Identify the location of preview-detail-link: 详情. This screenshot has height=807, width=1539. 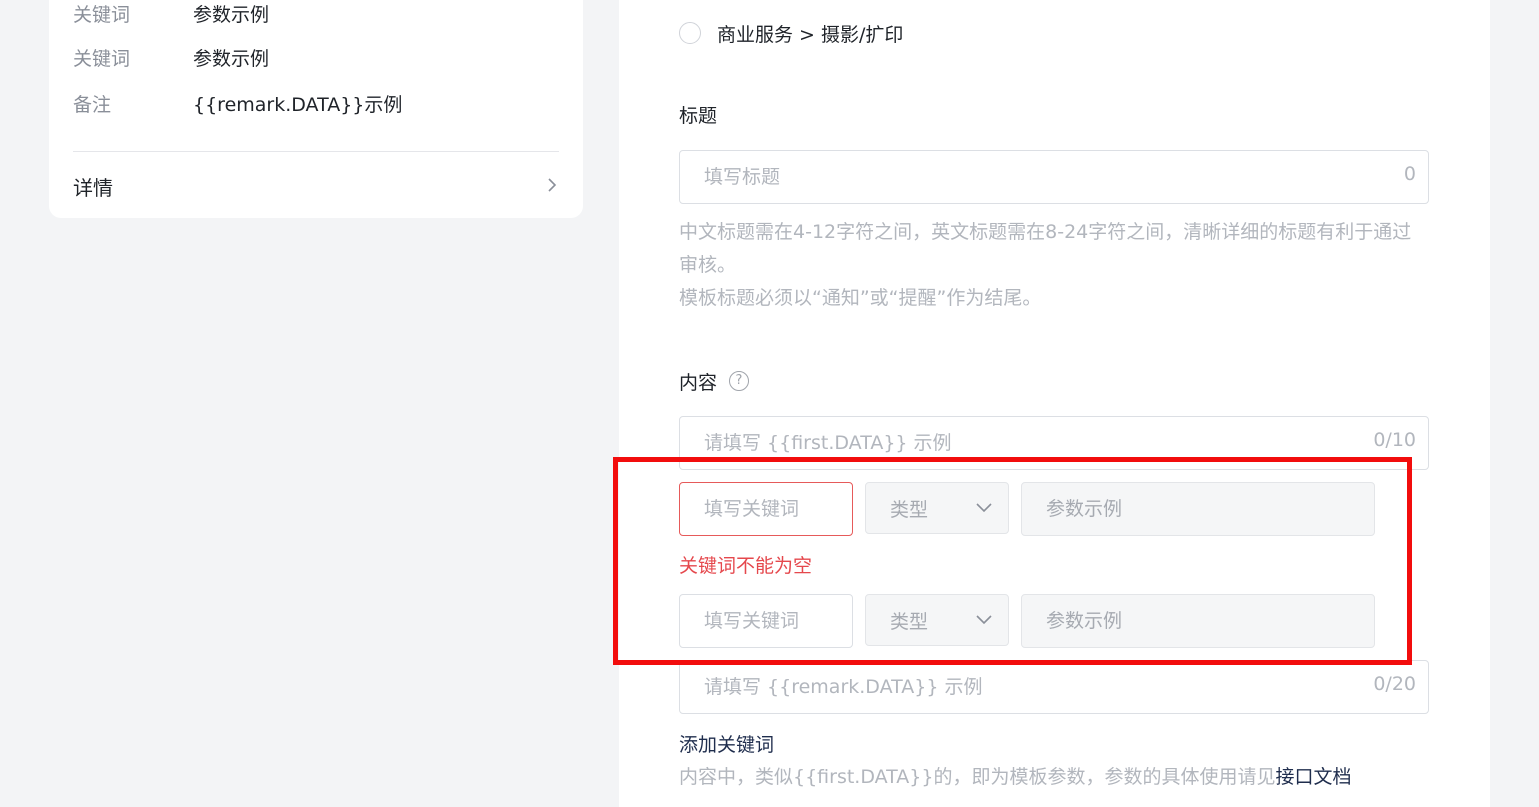
(316, 185).